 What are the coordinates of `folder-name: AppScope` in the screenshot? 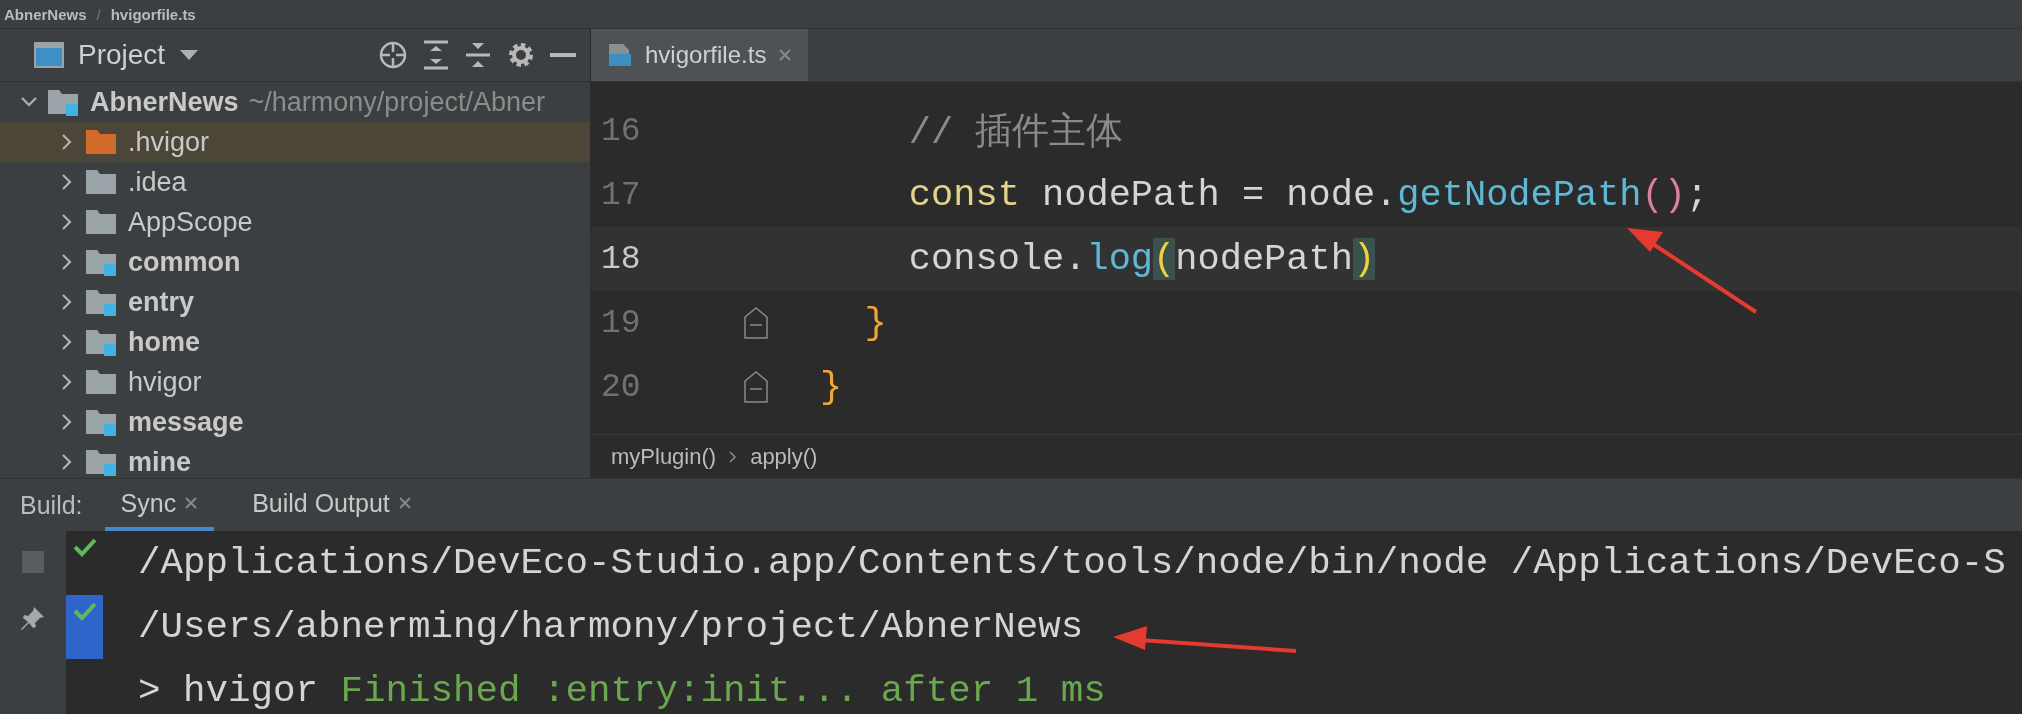 It's located at (190, 222).